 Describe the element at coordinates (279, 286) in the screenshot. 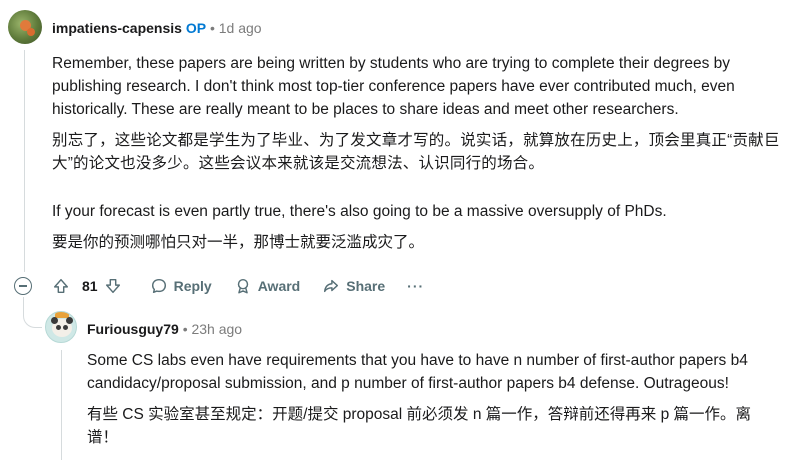

I see `award-label: Award` at that location.